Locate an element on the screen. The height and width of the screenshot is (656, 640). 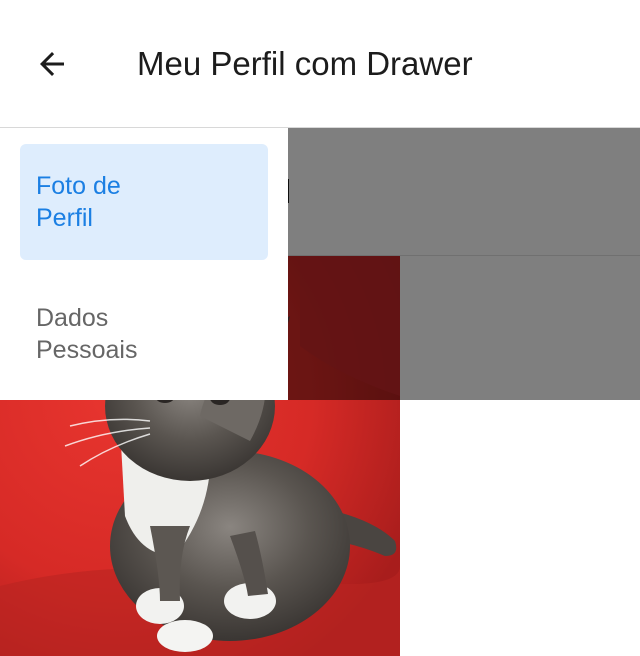
drawer-item-label-line1: Dados is located at coordinates (72, 318).